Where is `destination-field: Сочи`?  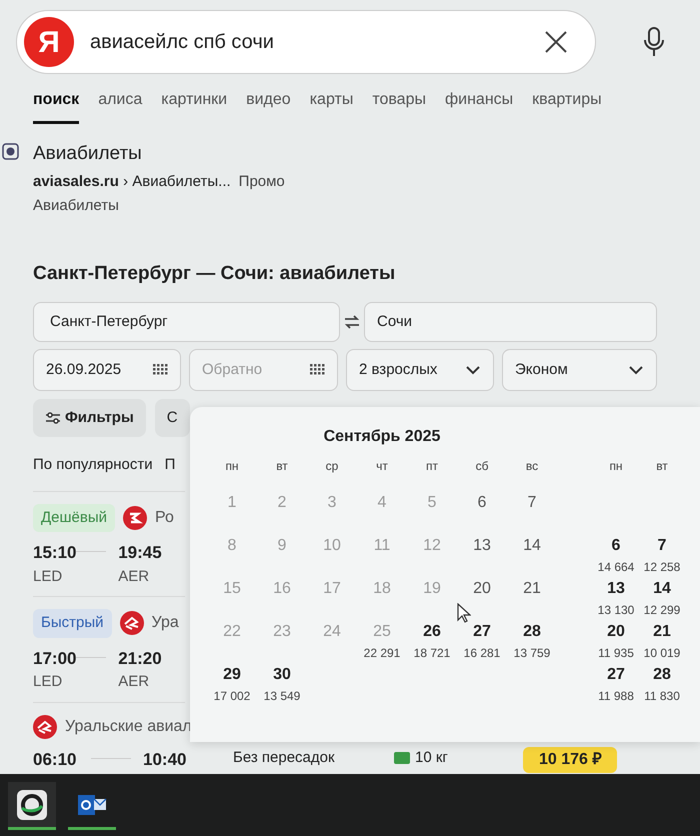 destination-field: Сочи is located at coordinates (510, 322).